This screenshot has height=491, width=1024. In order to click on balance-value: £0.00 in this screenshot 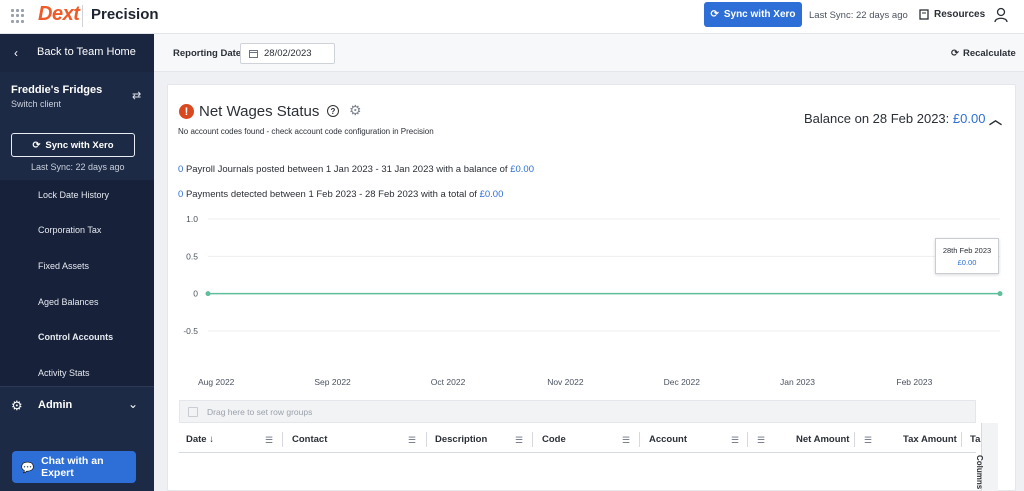, I will do `click(969, 118)`.